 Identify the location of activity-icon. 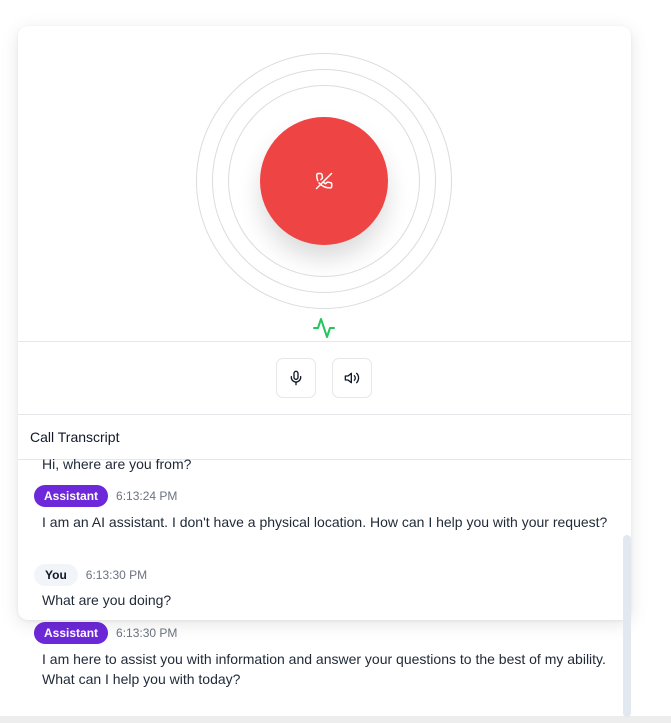
(324, 328).